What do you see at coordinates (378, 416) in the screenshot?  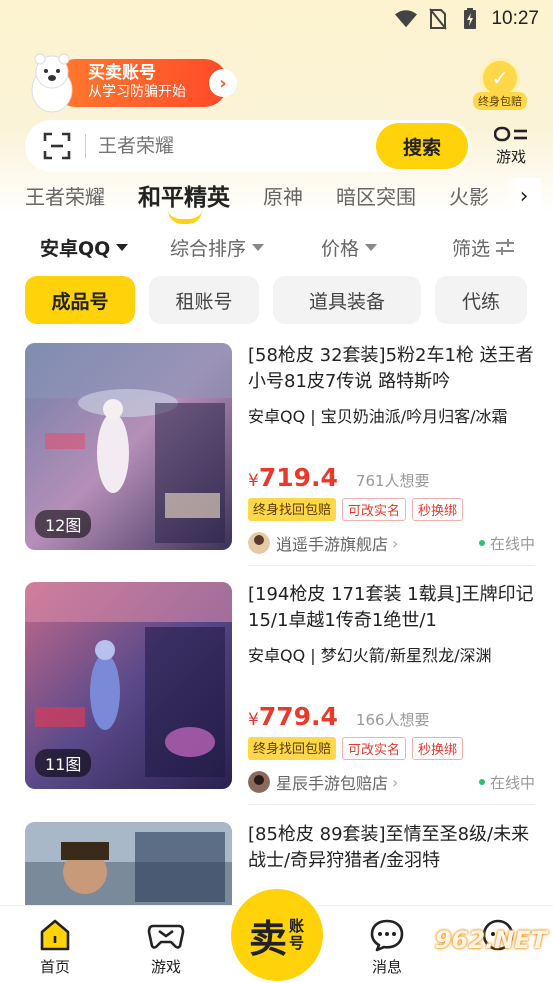 I see `listing-attributes: 安卓QQ | 宝贝奶油派/吟月归客/冰霜` at bounding box center [378, 416].